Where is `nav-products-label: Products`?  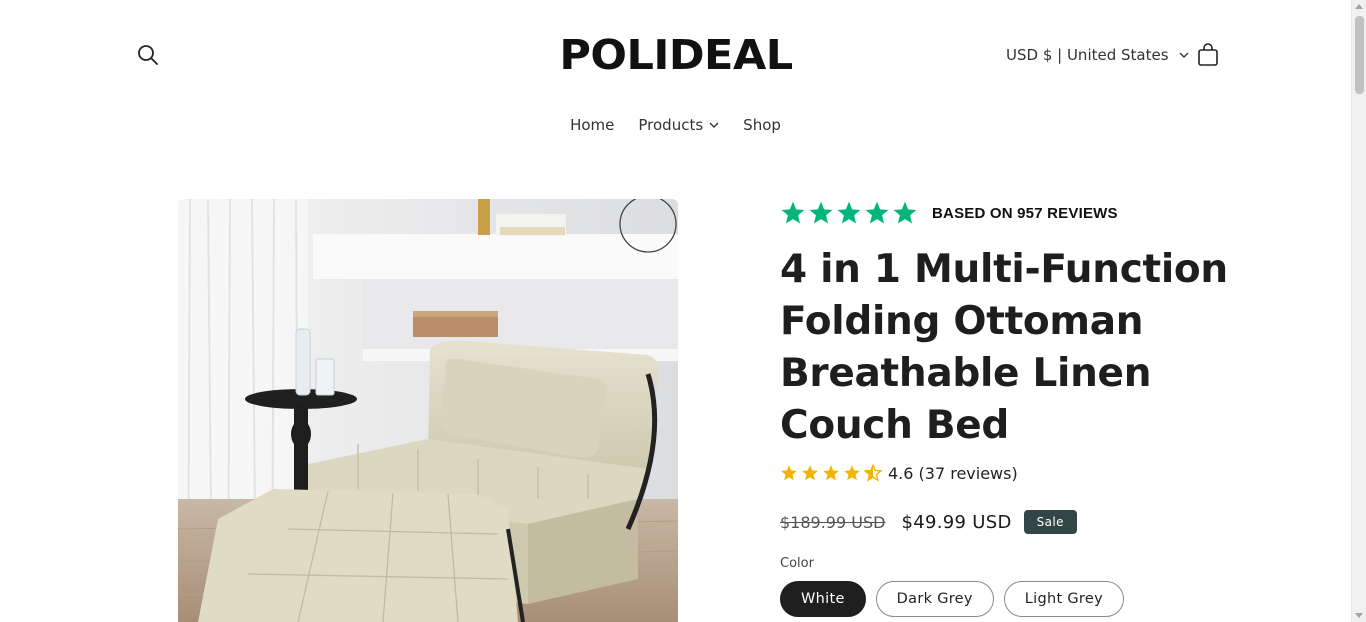 nav-products-label: Products is located at coordinates (671, 125).